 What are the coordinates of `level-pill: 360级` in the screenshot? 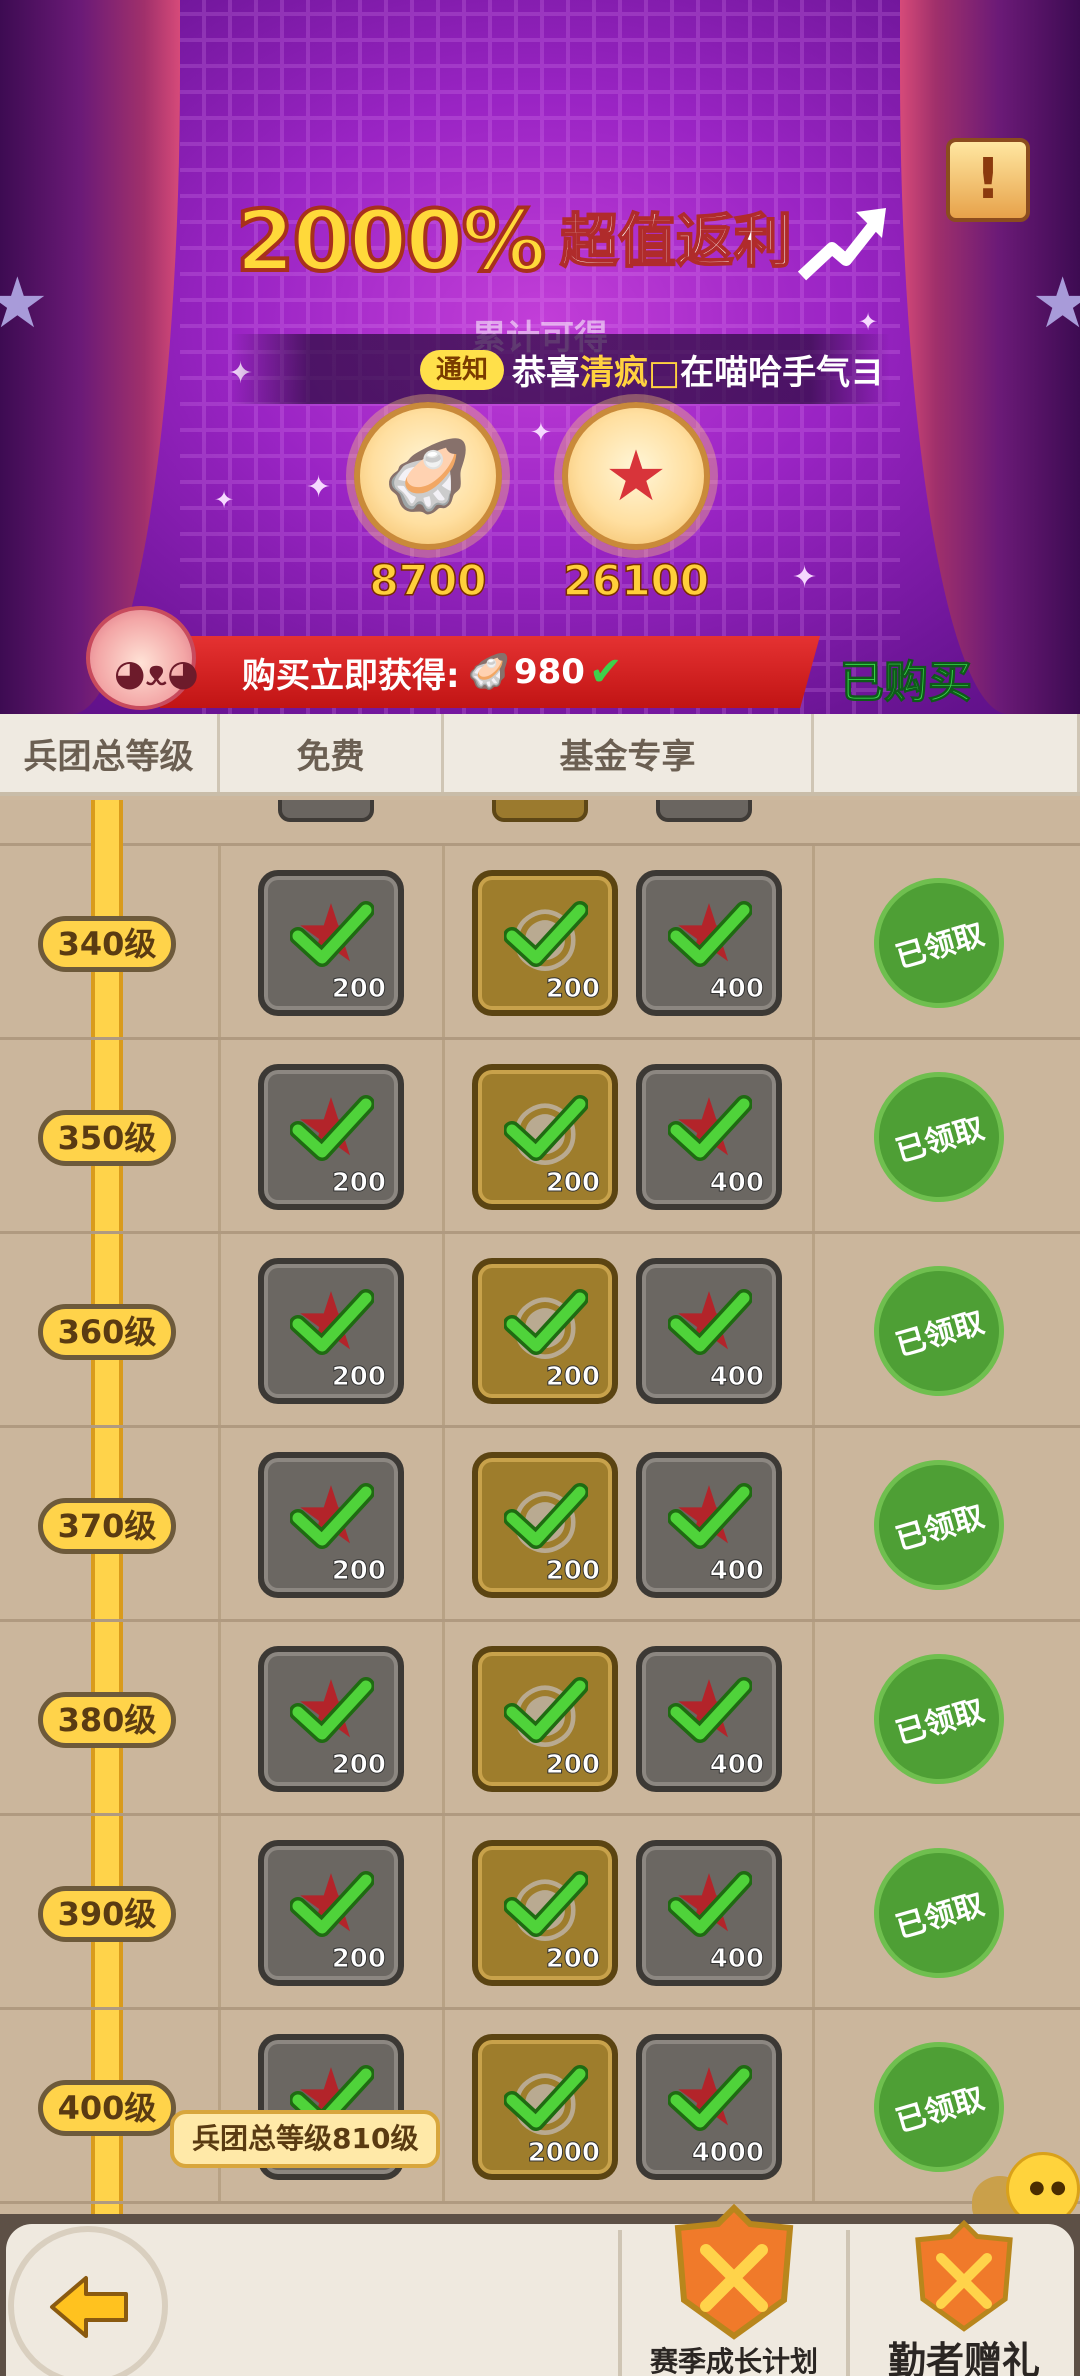 It's located at (107, 1332).